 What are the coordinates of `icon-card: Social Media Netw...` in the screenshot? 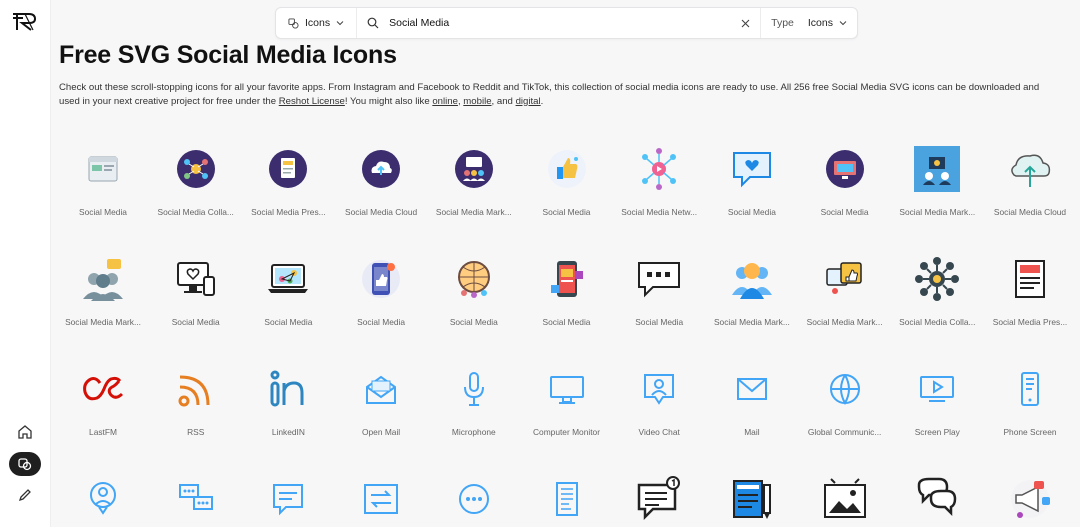 It's located at (659, 176).